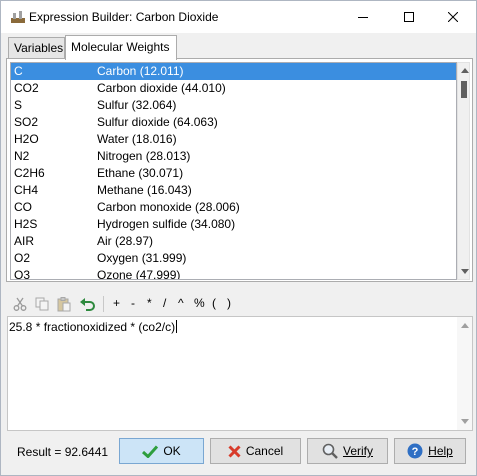 The image size is (477, 476). I want to click on molecule-formula: O3, so click(22, 274).